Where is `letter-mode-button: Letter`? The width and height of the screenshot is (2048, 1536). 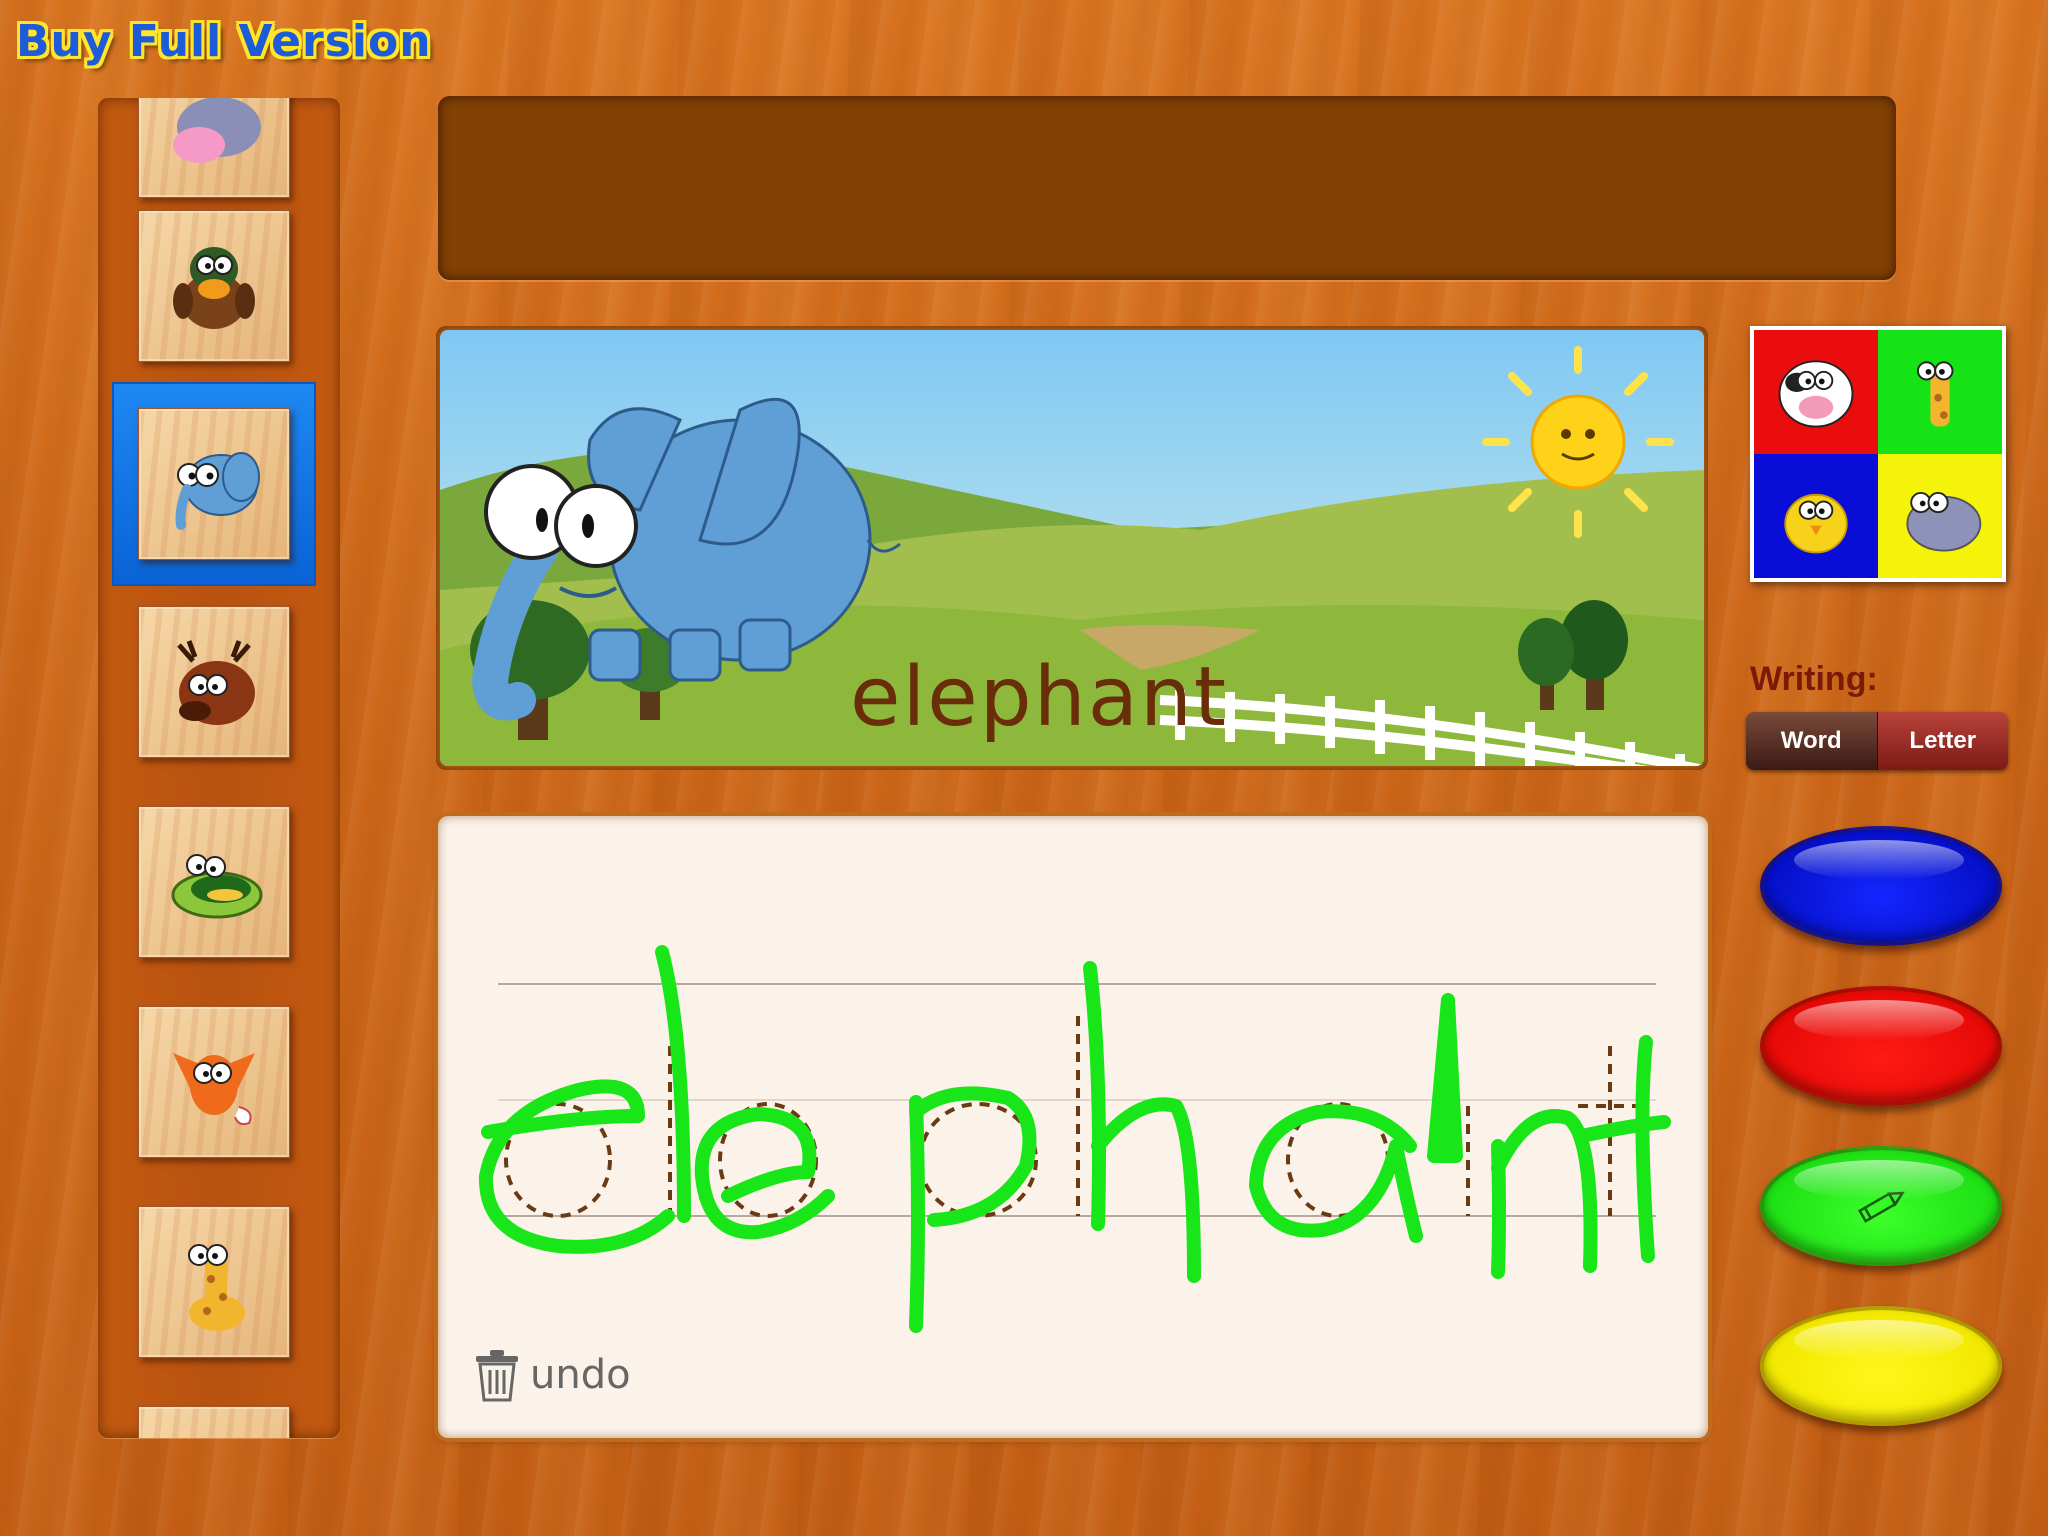
letter-mode-button: Letter is located at coordinates (1942, 741).